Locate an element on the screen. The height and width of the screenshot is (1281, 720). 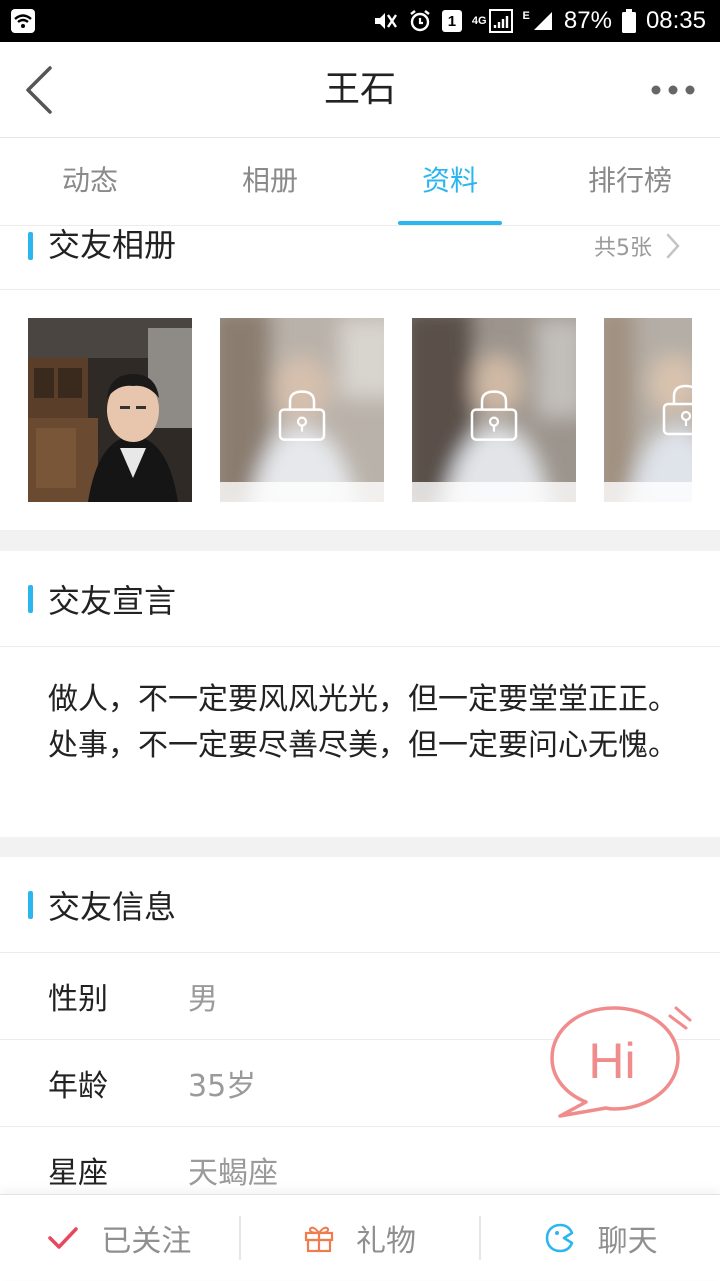
bottom-action-bar: 已关注 礼物 聊天 is located at coordinates (360, 1237).